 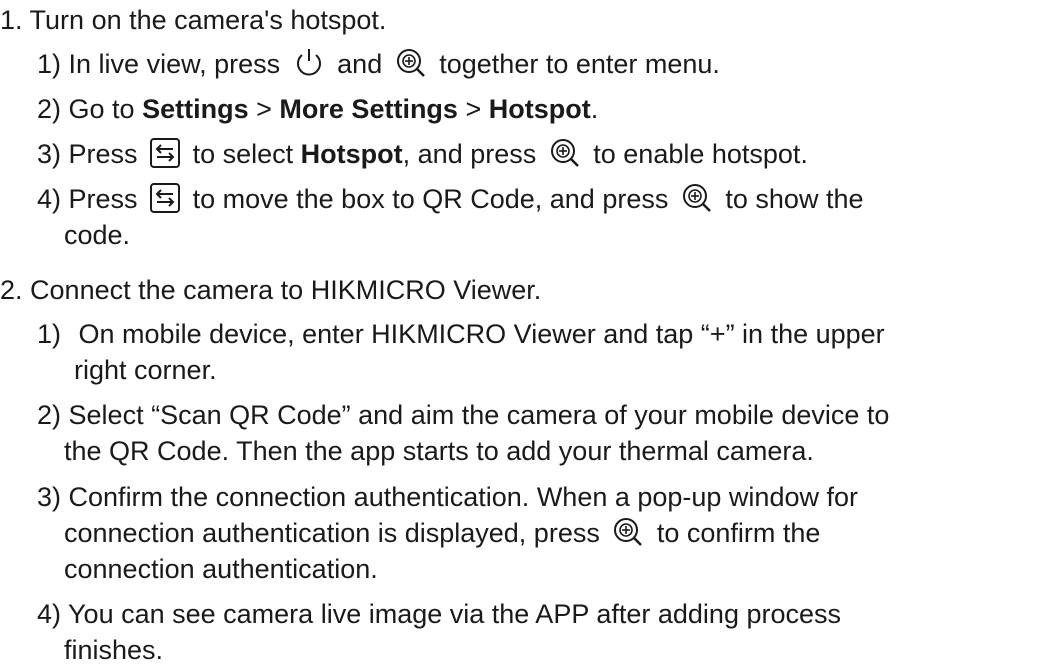 What do you see at coordinates (208, 20) in the screenshot?
I see `step-title: Turn on the camera's hotspot.` at bounding box center [208, 20].